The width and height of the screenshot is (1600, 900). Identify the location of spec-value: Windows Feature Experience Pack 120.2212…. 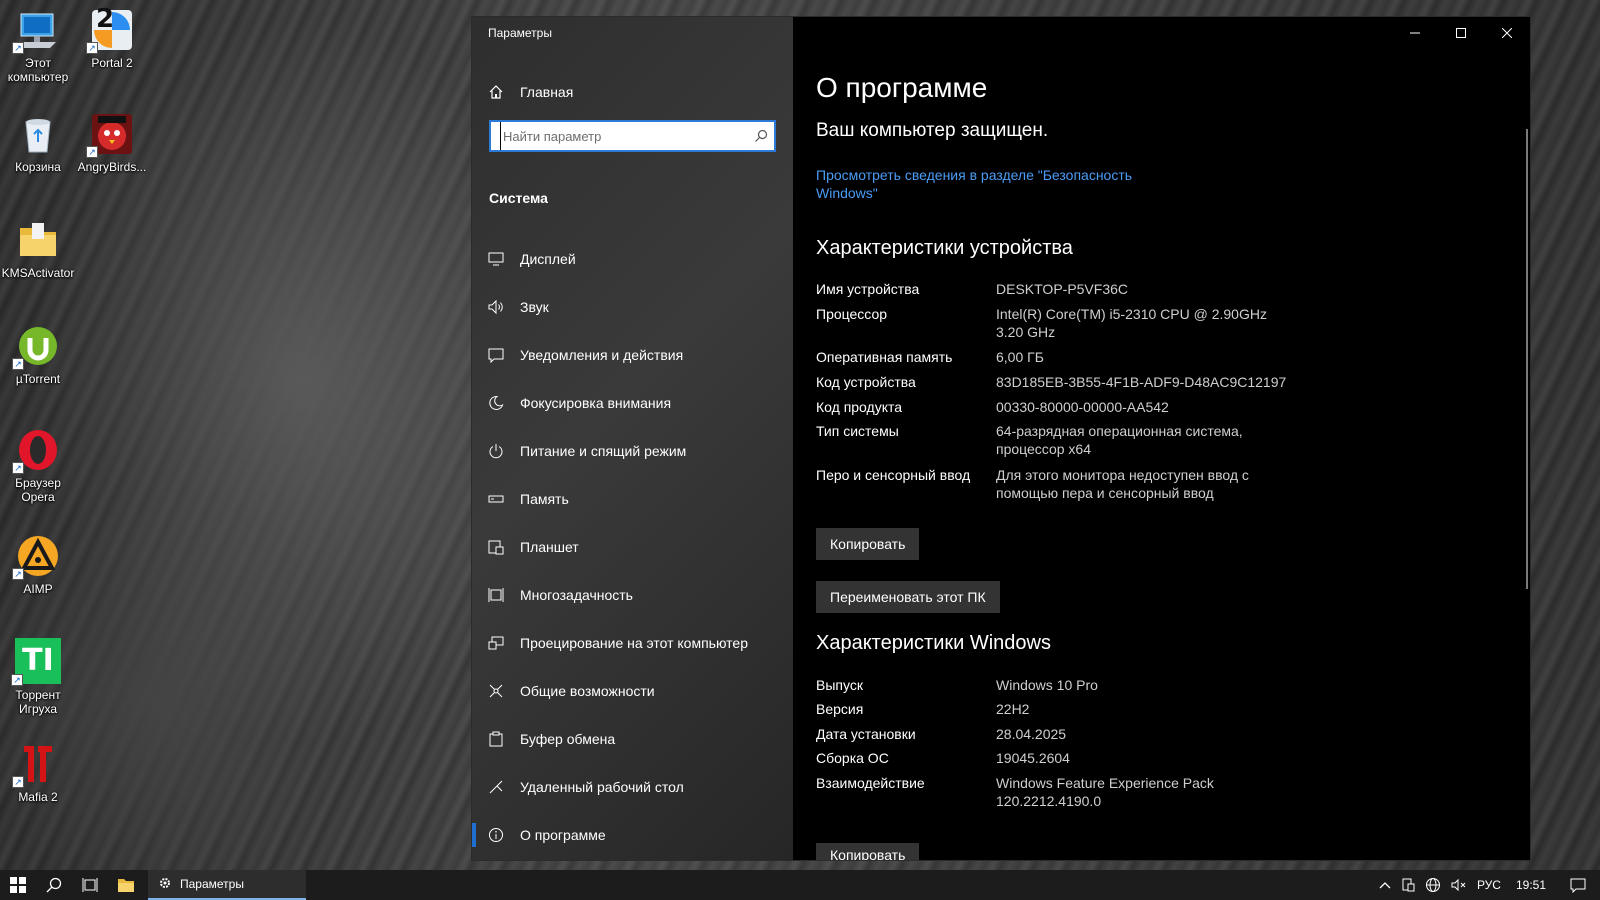
(1105, 792).